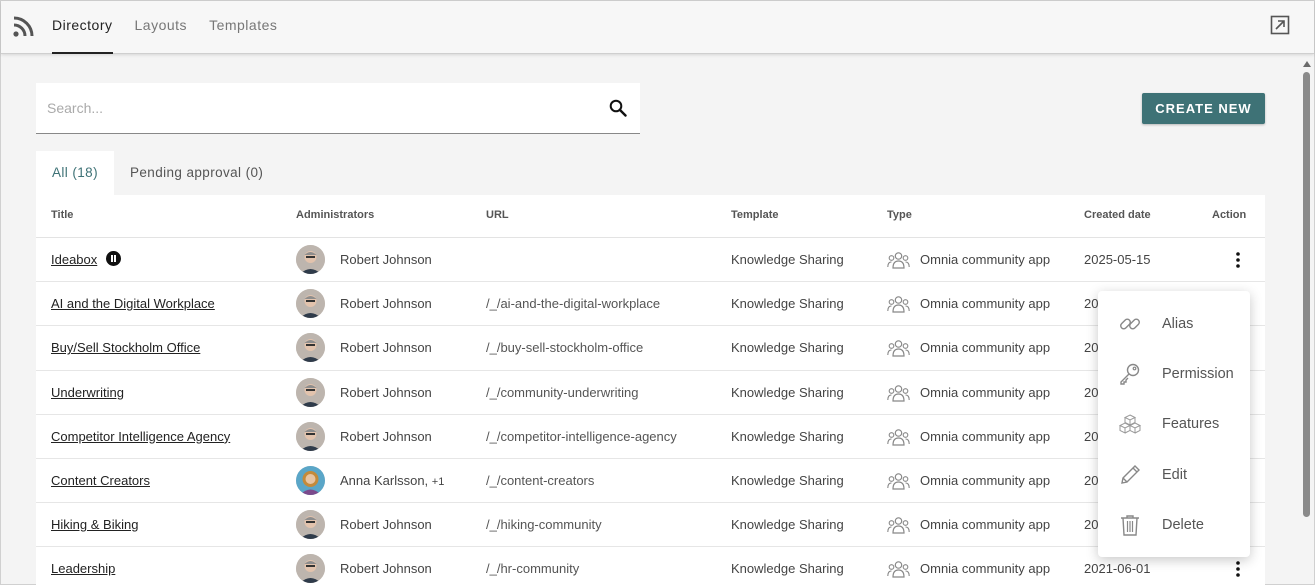 This screenshot has width=1315, height=585. Describe the element at coordinates (384, 480) in the screenshot. I see `administrator-name: Anna Karlsson,` at that location.